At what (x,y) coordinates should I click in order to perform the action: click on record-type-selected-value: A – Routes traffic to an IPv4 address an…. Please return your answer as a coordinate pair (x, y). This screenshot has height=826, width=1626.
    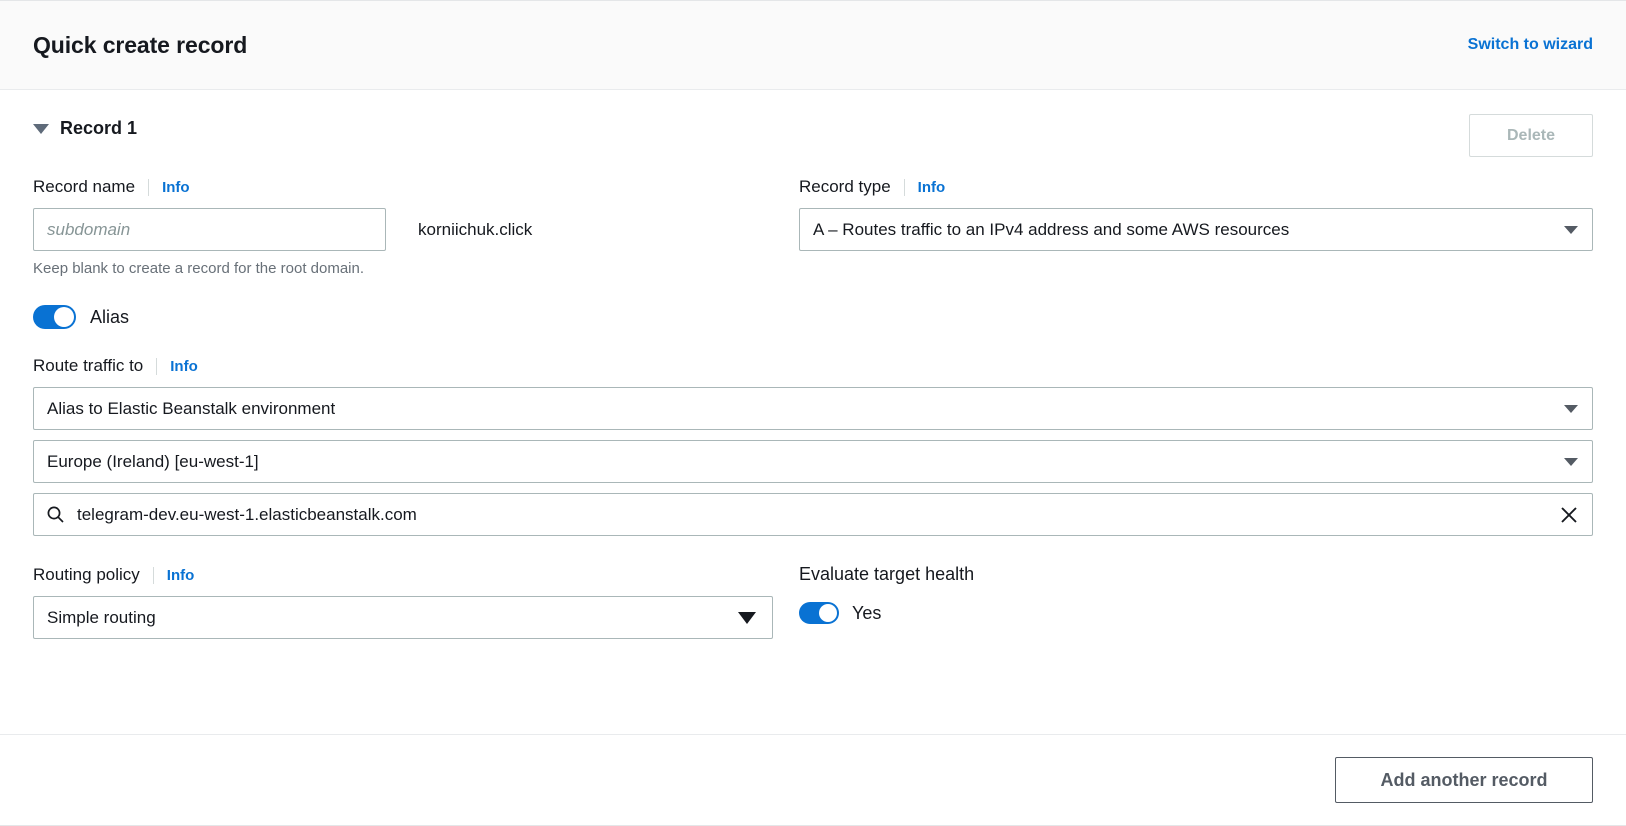
    Looking at the image, I should click on (1051, 229).